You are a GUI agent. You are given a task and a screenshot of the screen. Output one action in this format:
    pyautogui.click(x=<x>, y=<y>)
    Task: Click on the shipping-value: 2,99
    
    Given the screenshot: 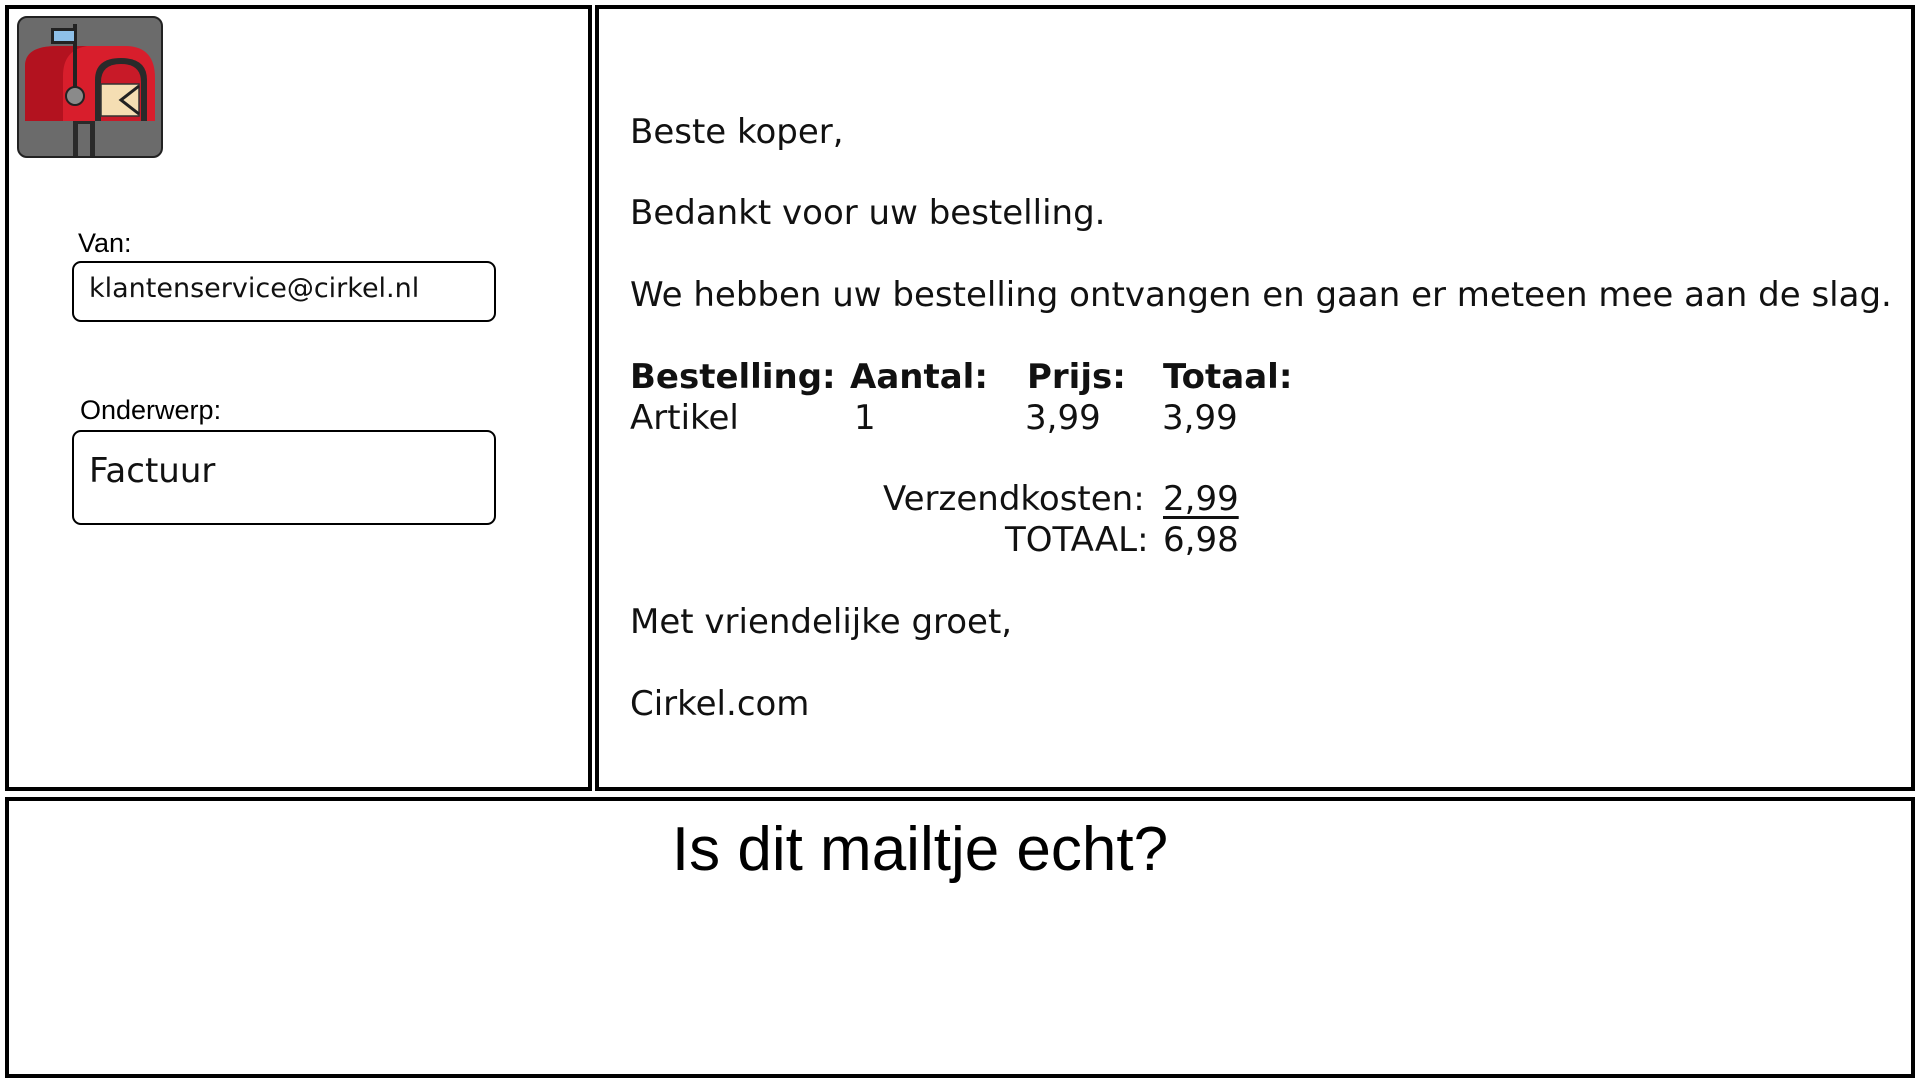 What is the action you would take?
    pyautogui.click(x=1201, y=499)
    